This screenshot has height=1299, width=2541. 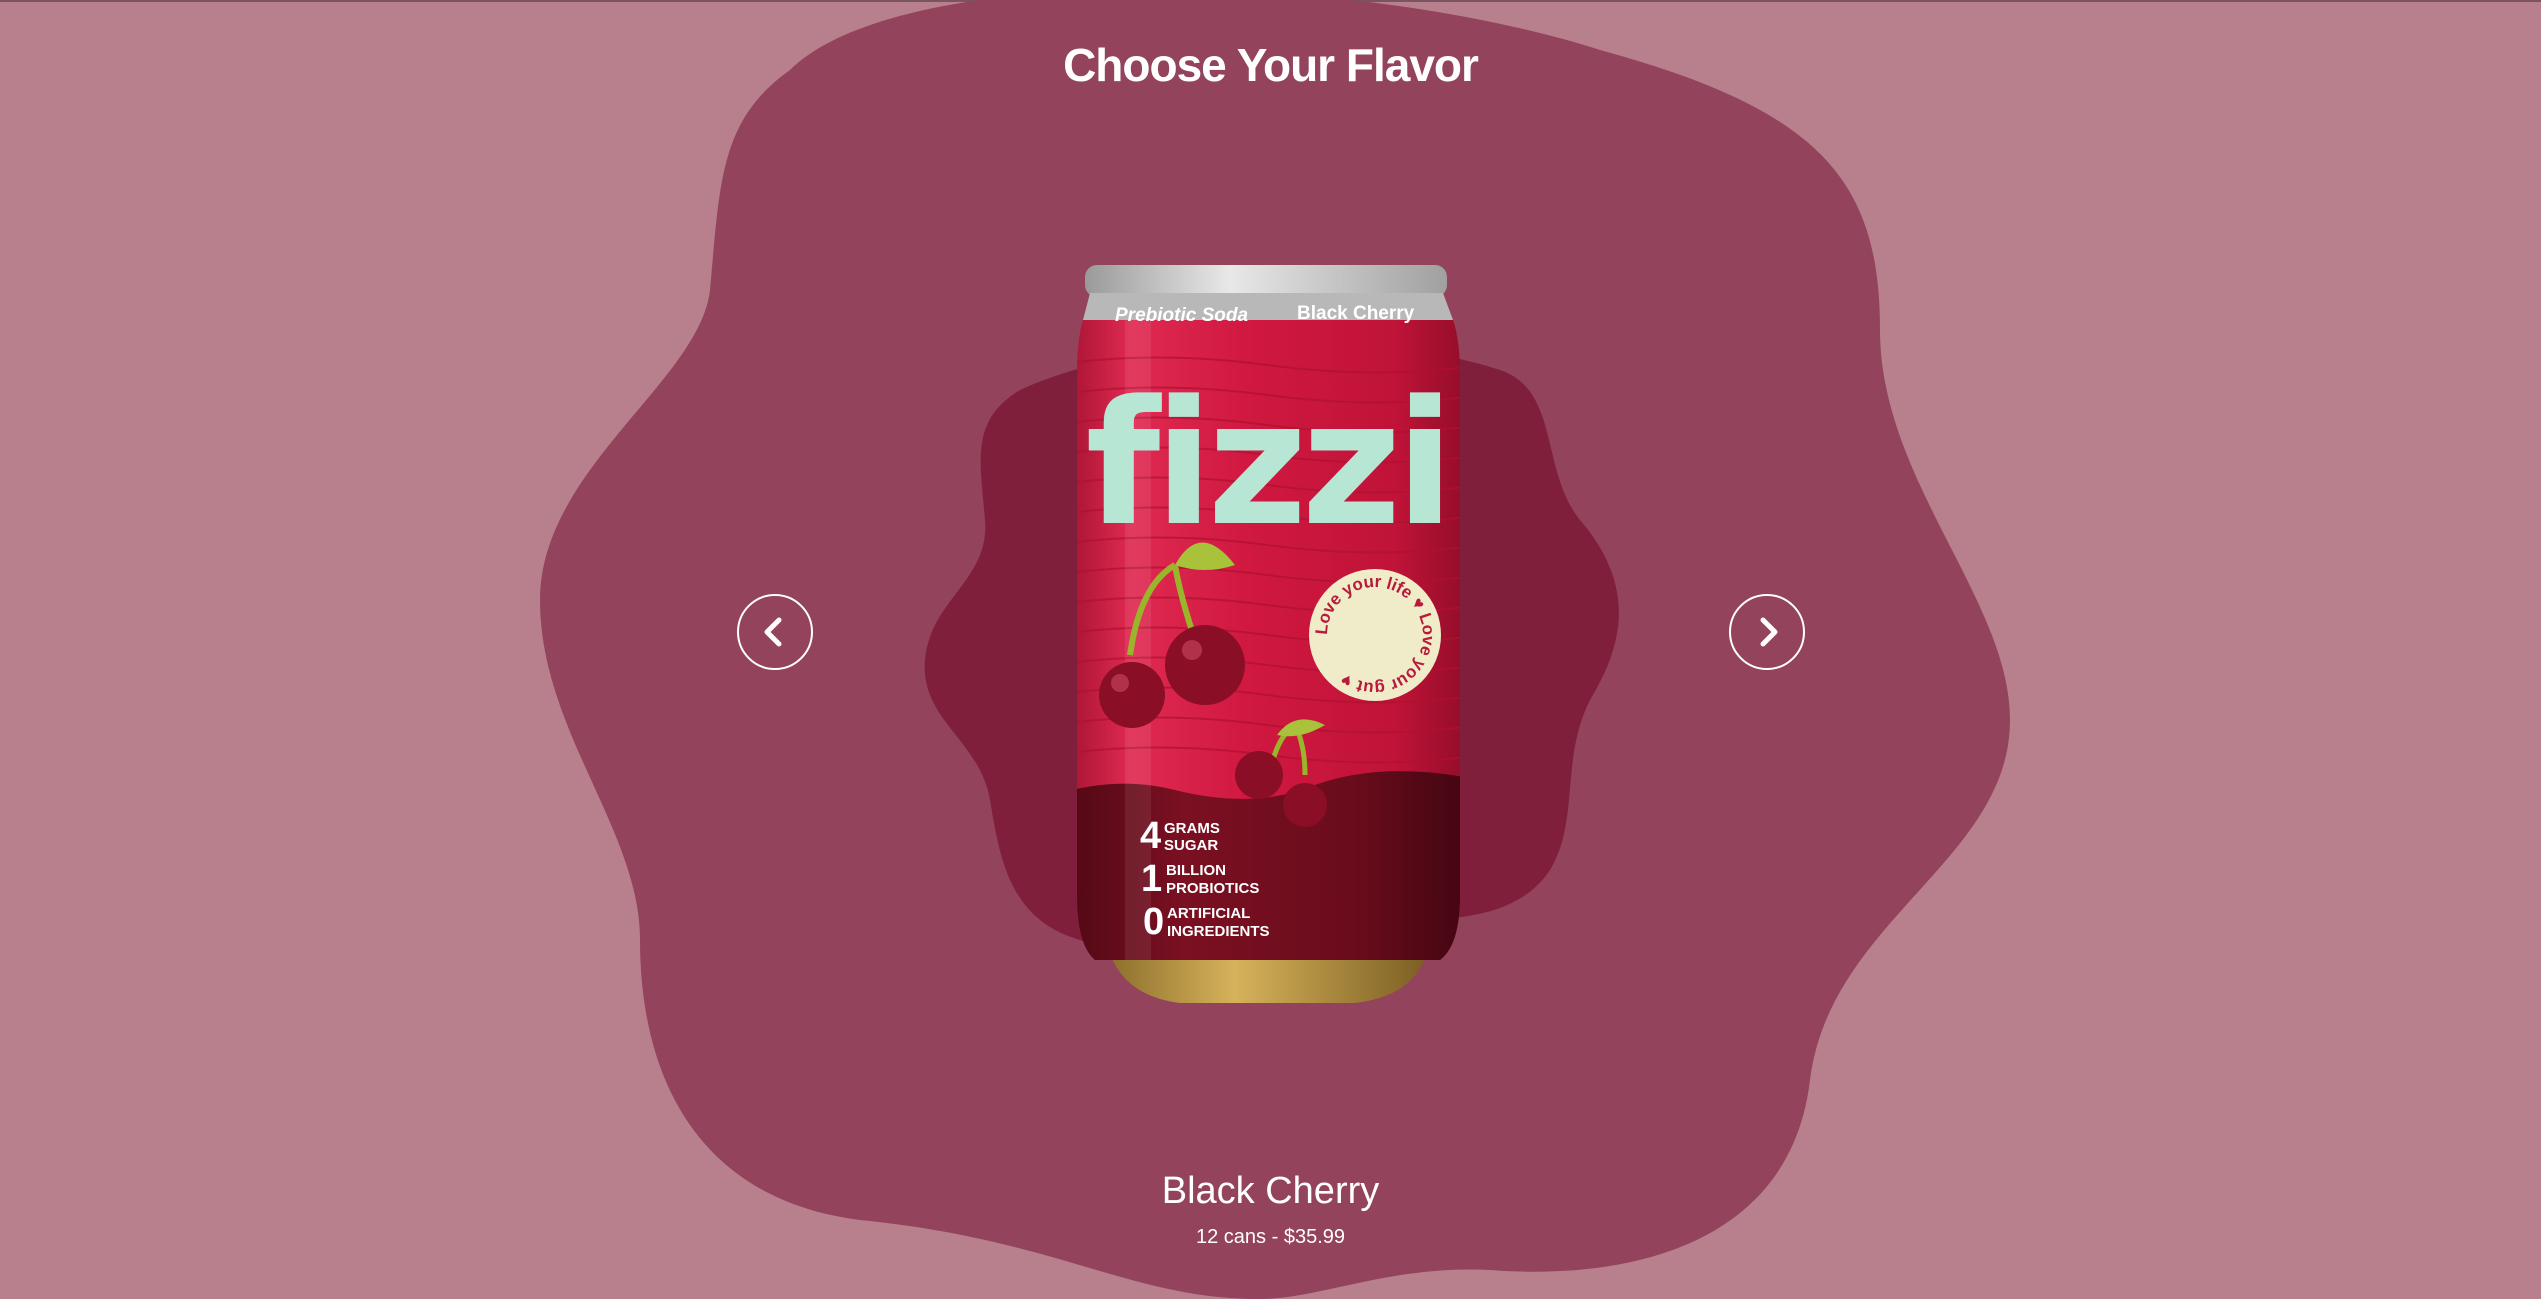 I want to click on stat-line: ARTIFICIAL, so click(x=1208, y=913).